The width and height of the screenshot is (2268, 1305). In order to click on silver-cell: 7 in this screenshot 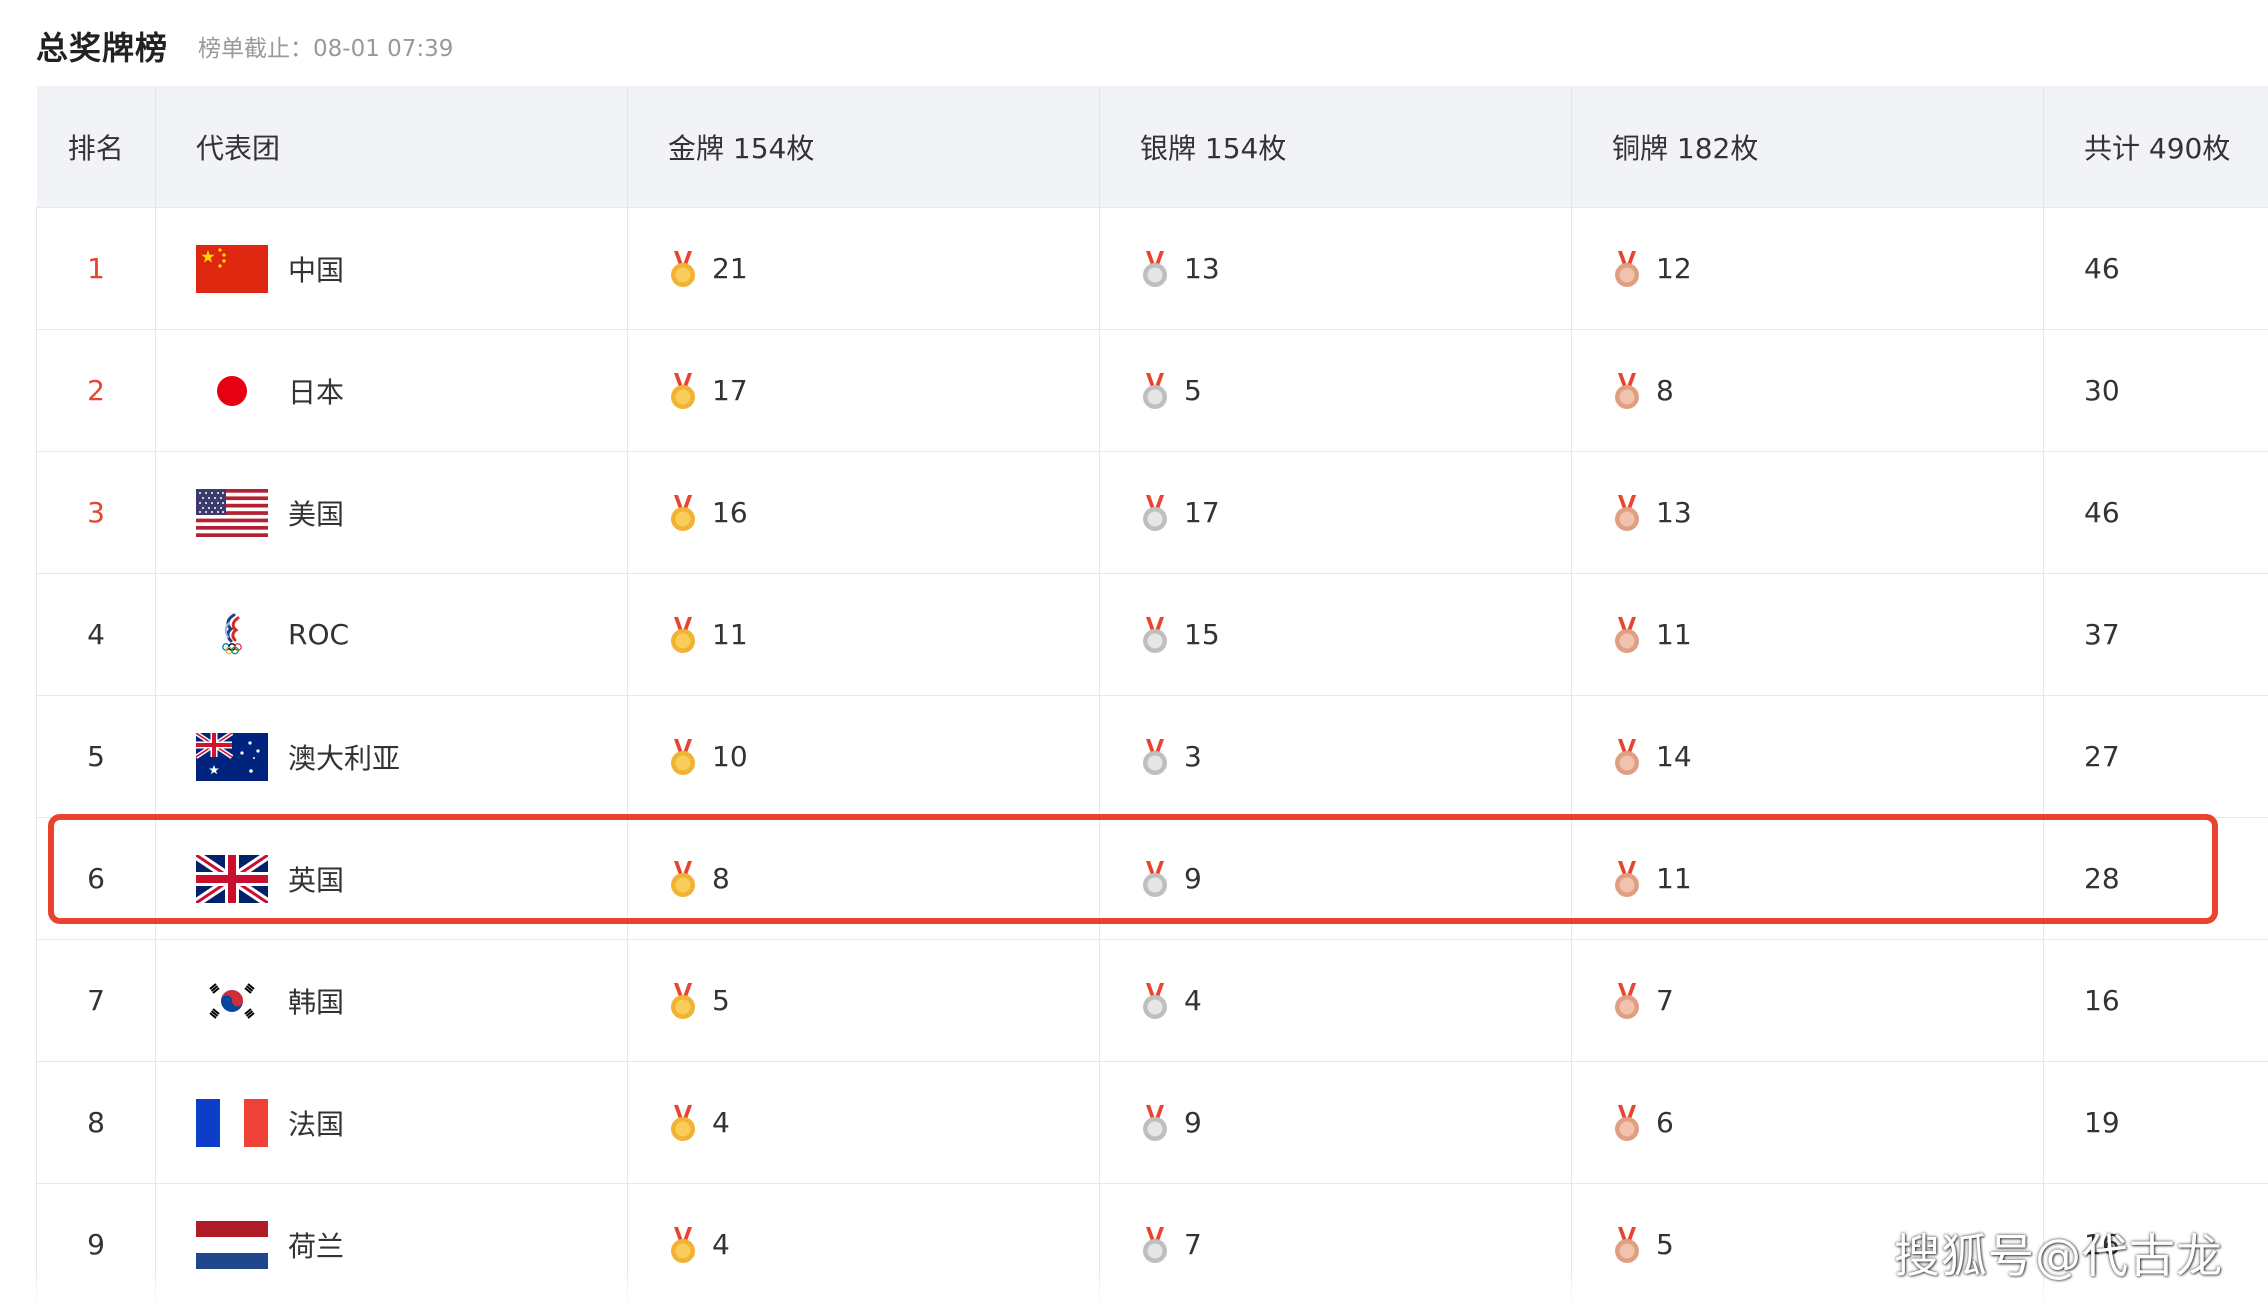, I will do `click(1336, 1244)`.